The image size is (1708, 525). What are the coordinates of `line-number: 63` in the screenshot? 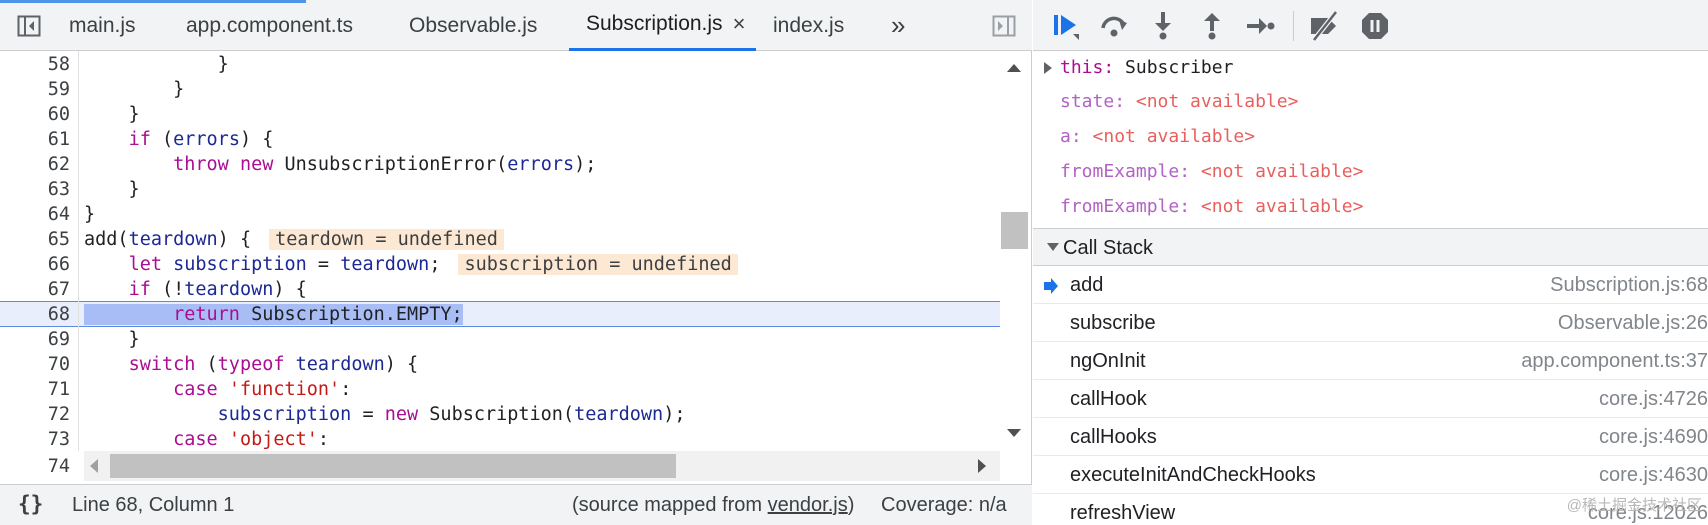 It's located at (35, 189).